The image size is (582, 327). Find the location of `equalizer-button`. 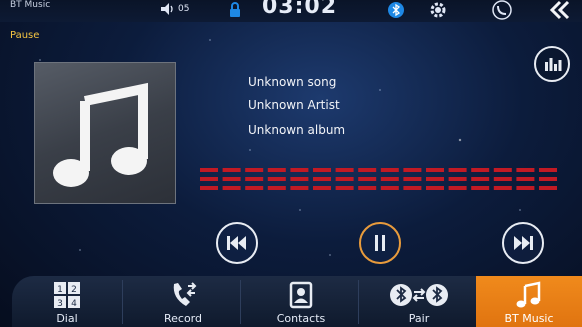

equalizer-button is located at coordinates (552, 64).